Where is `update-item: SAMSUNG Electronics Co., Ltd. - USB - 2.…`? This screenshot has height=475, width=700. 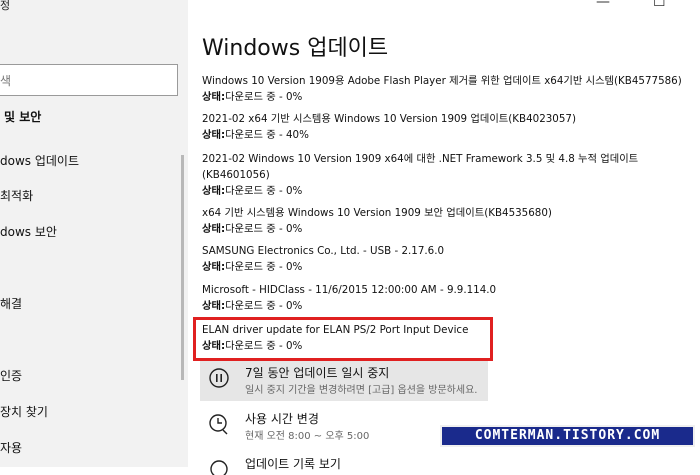
update-item: SAMSUNG Electronics Co., Ltd. - USB - 2.… is located at coordinates (447, 259).